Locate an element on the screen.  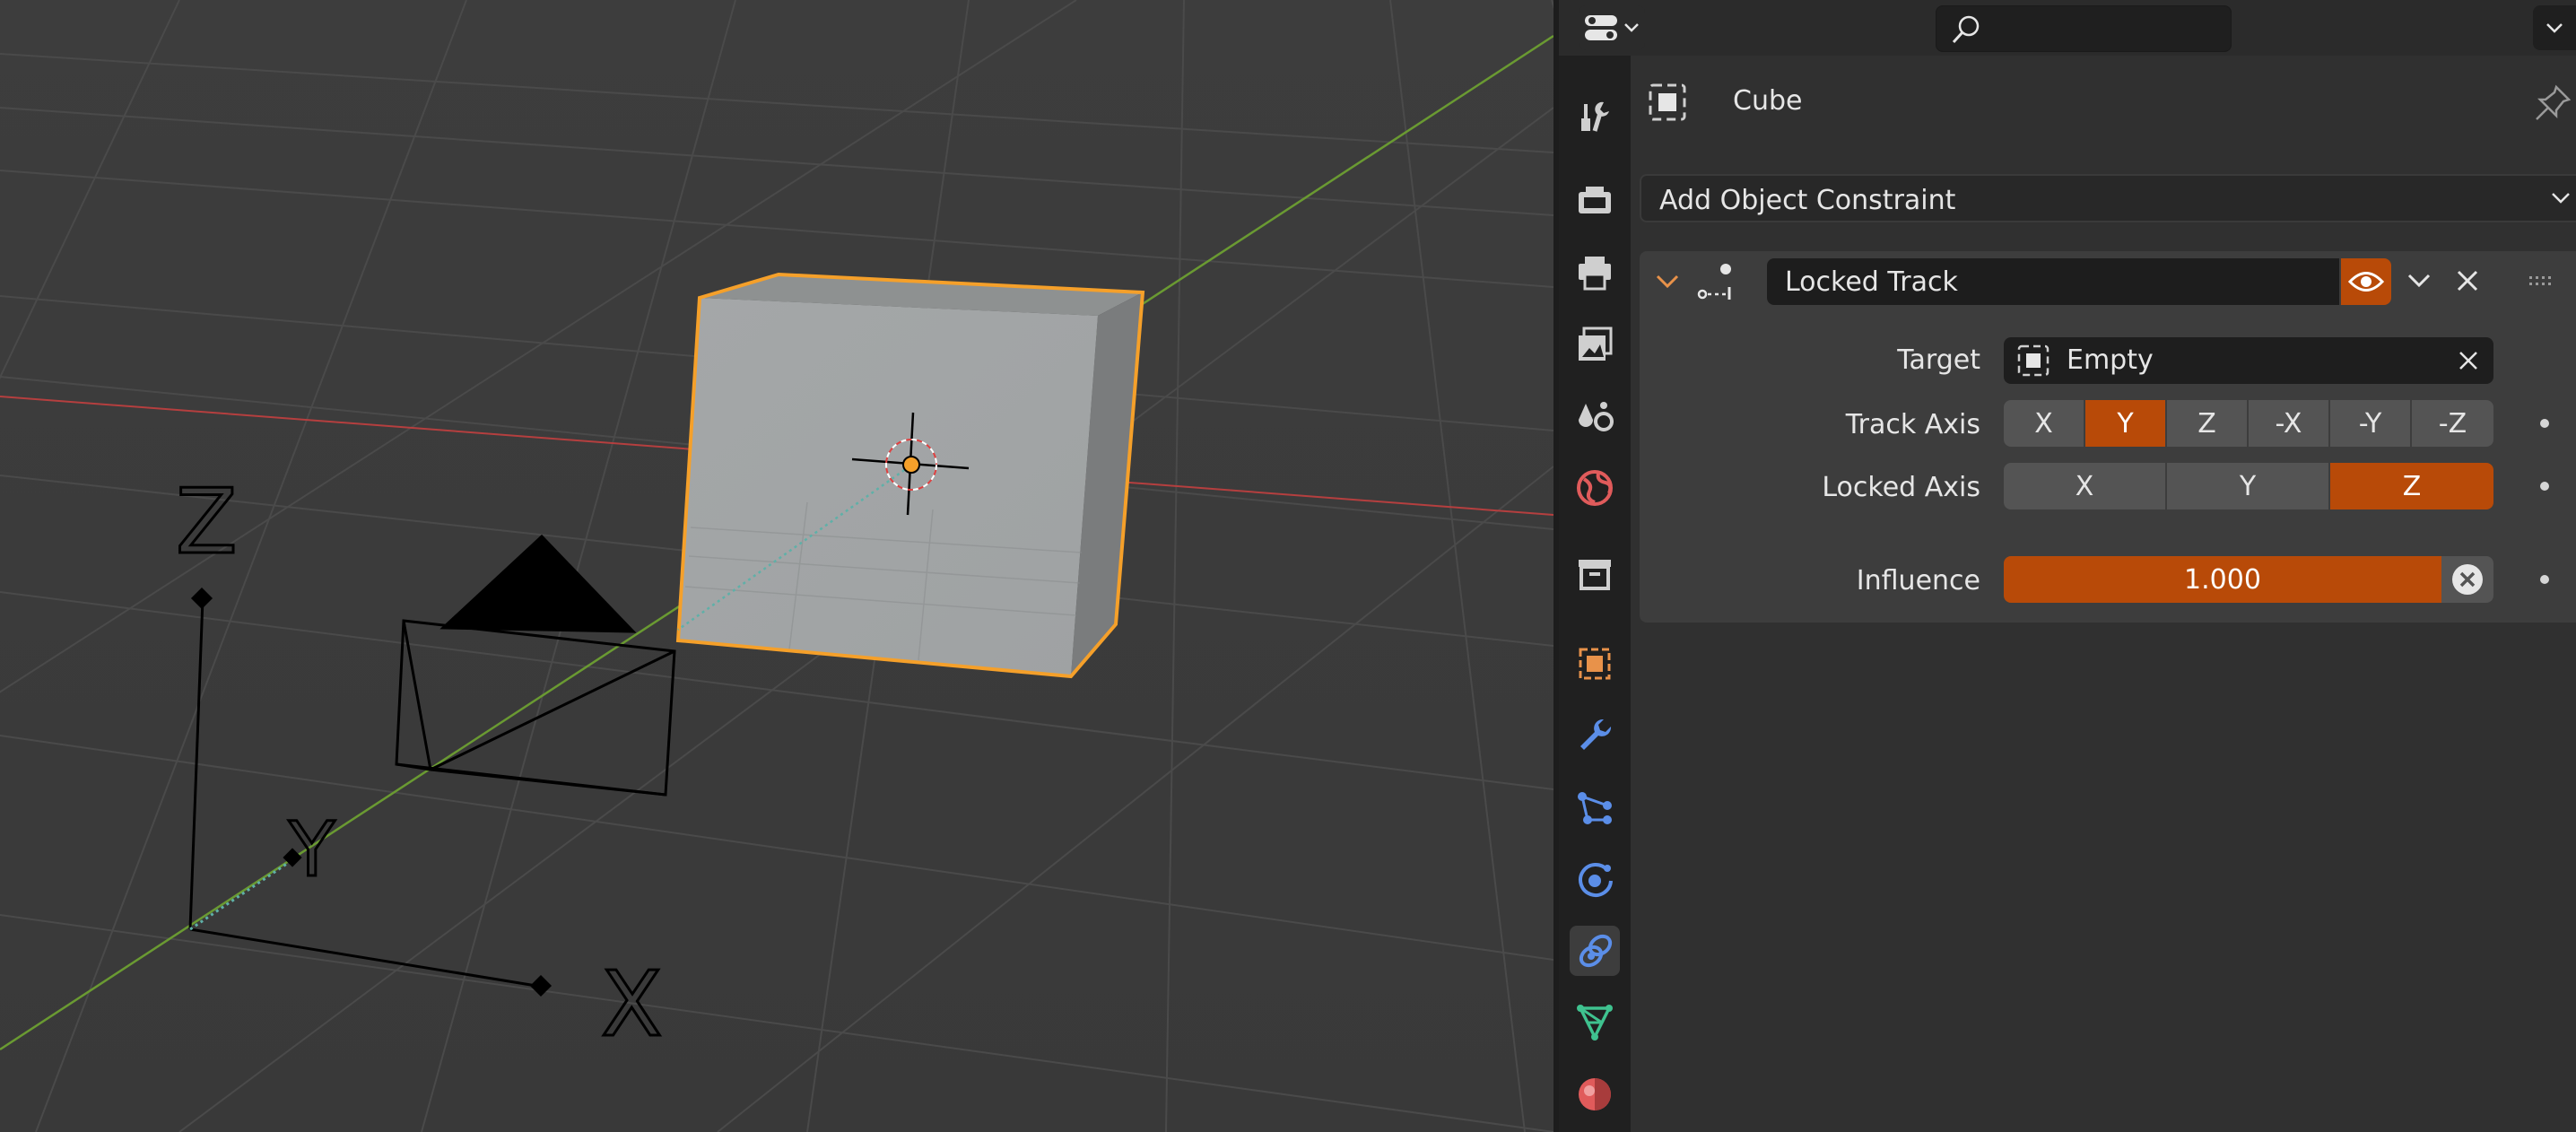
constraint-name-text: Locked Track is located at coordinates (1871, 282).